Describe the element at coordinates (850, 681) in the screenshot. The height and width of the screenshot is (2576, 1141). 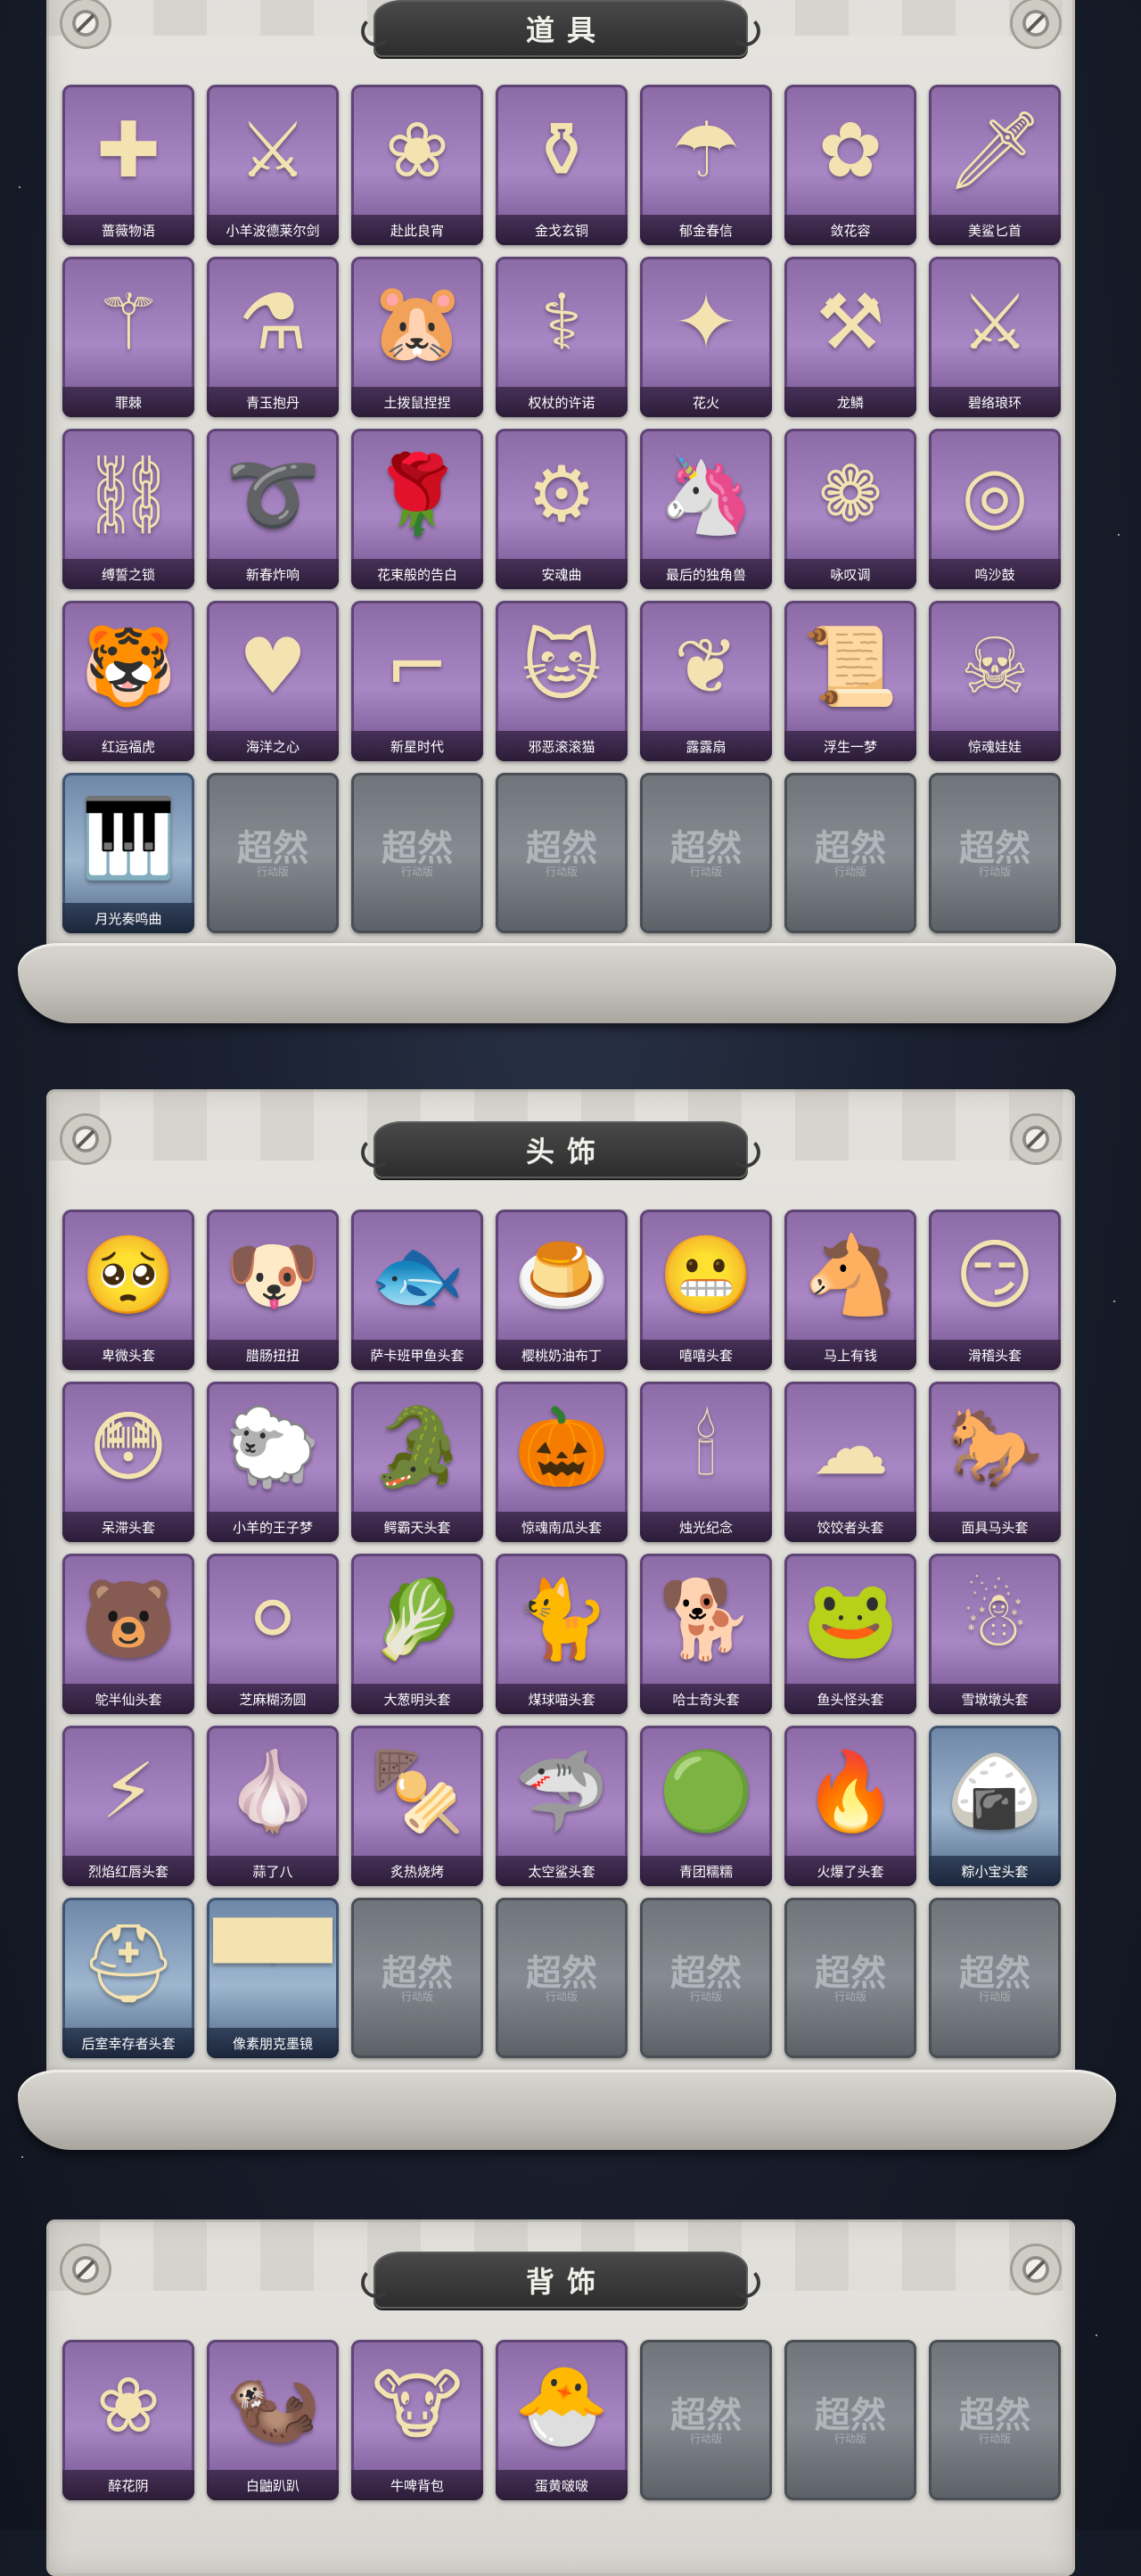
I see `item-card: 📜 浮生一梦` at that location.